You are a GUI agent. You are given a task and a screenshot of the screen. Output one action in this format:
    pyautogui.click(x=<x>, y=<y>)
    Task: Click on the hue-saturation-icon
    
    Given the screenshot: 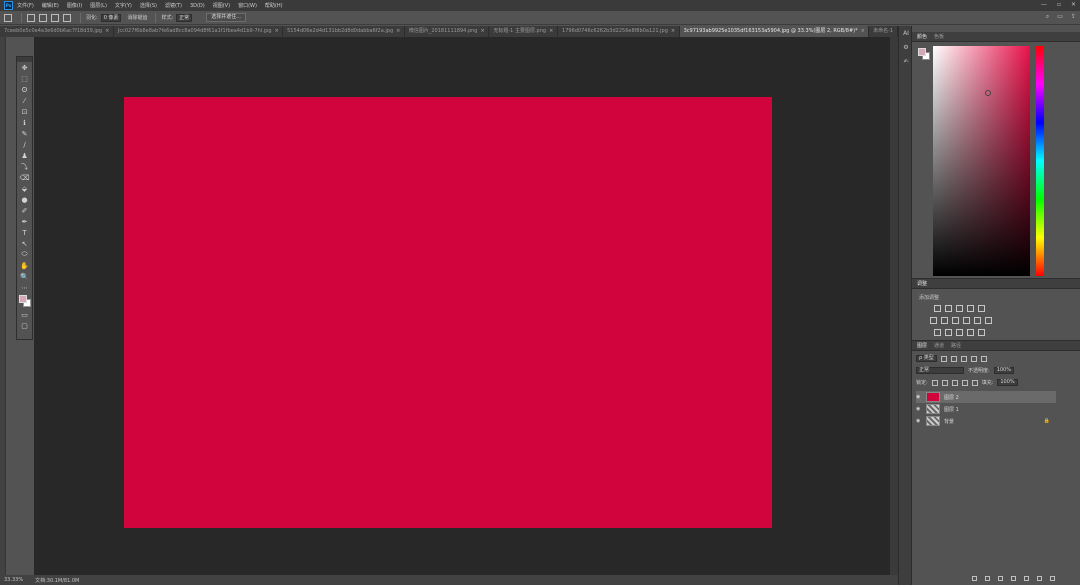 What is the action you would take?
    pyautogui.click(x=933, y=320)
    